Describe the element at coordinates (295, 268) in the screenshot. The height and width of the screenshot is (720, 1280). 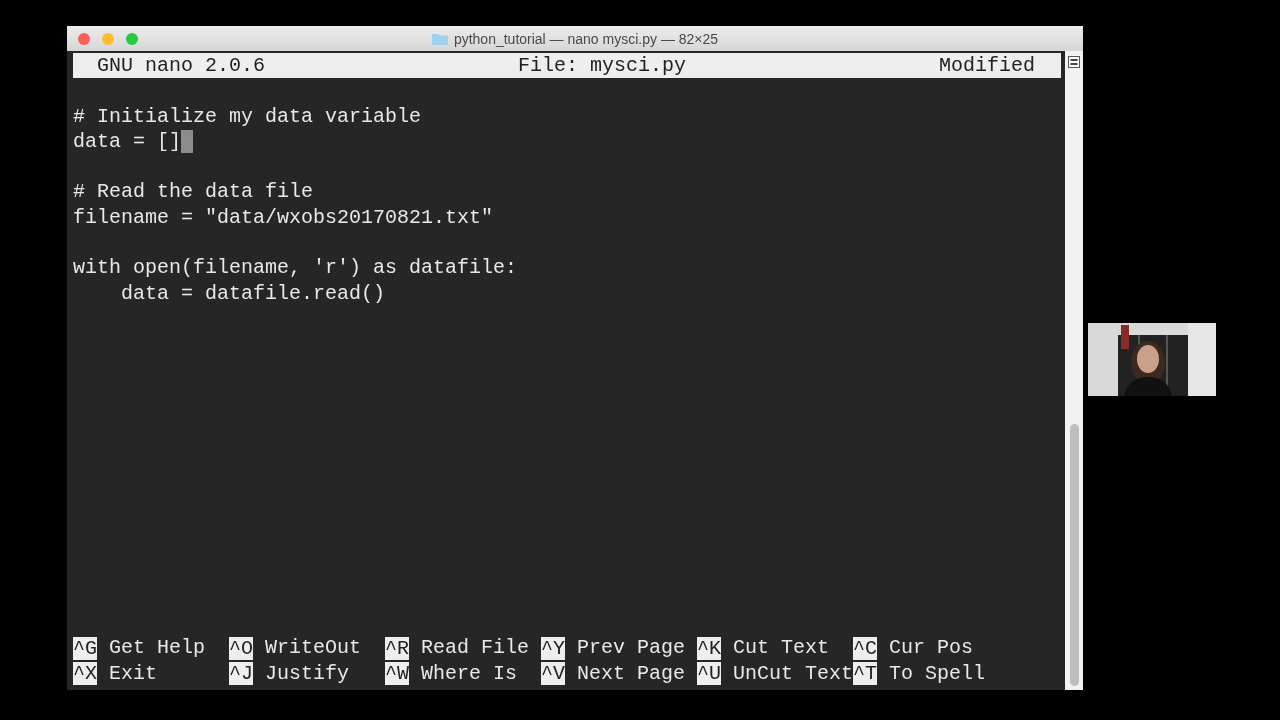
I see `code-line: with open(filename, 'r') as datafile:` at that location.